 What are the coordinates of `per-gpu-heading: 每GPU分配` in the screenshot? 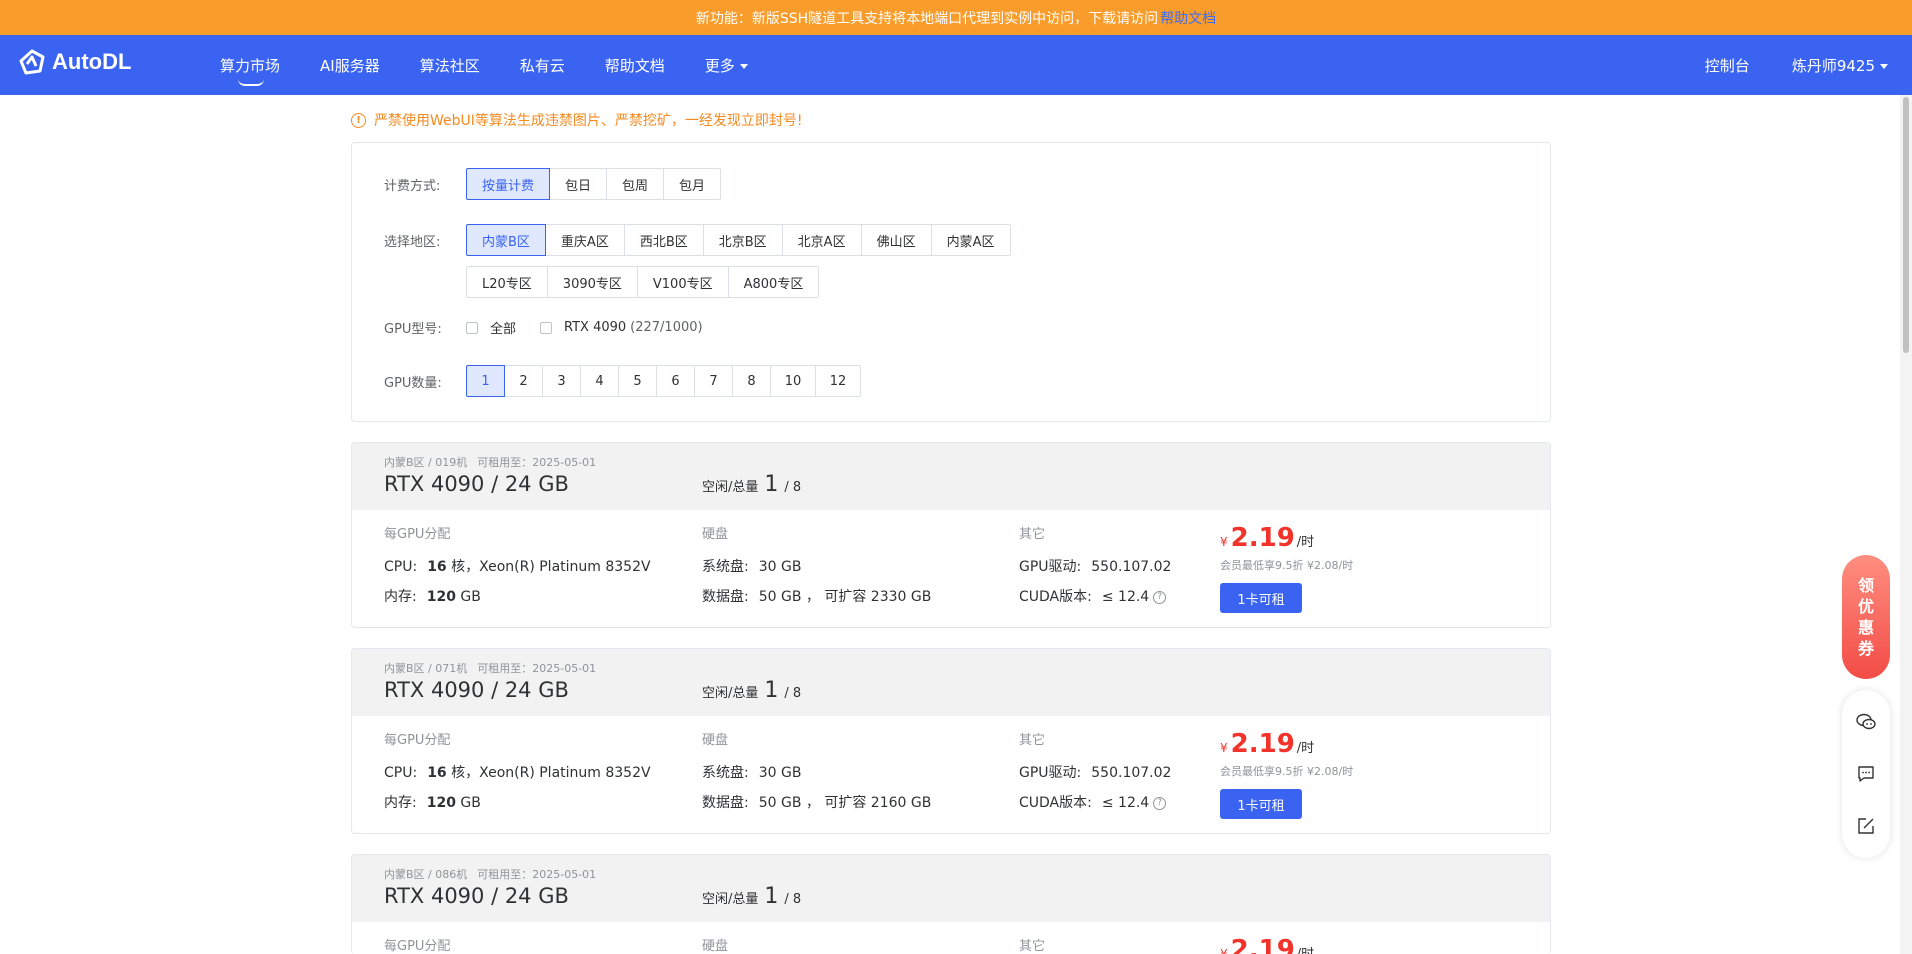 It's located at (417, 534).